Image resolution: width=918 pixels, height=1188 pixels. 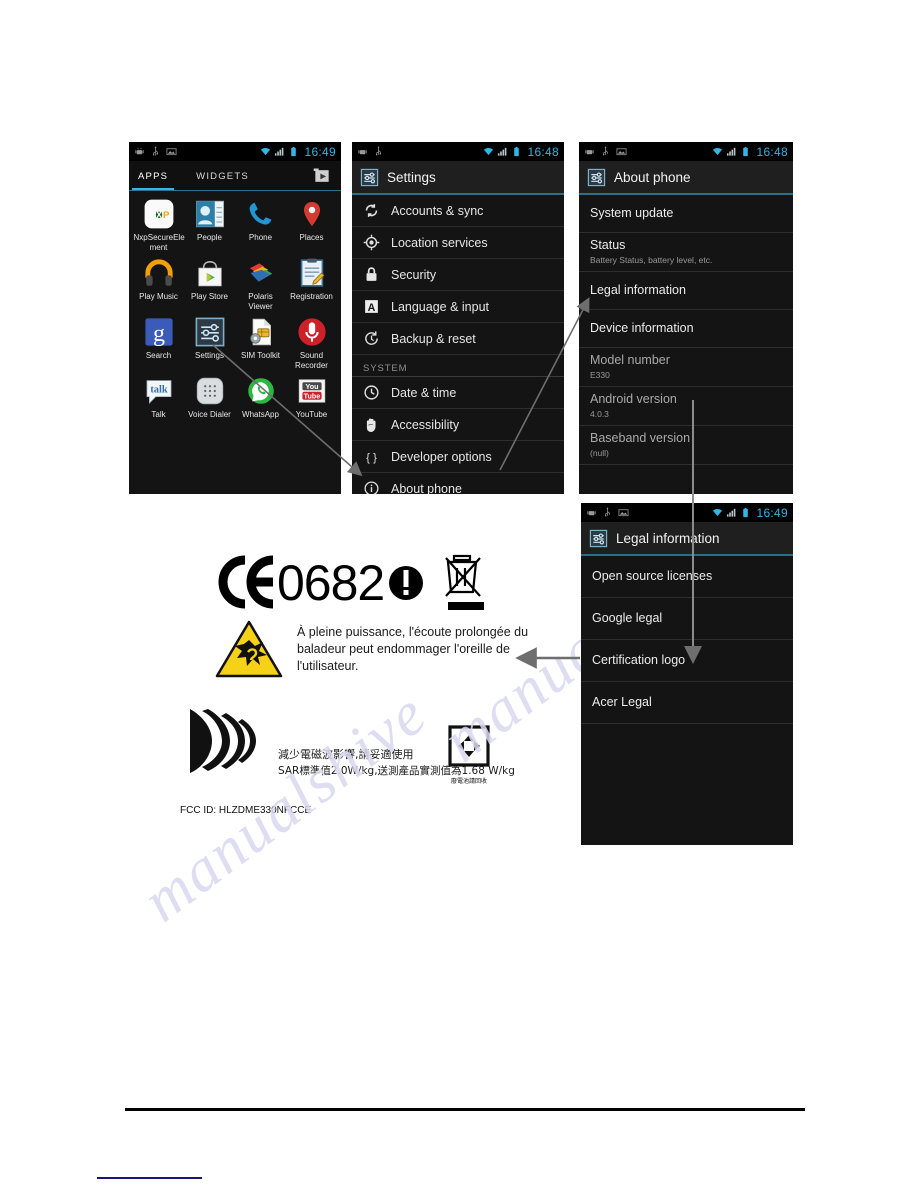 What do you see at coordinates (465, 1109) in the screenshot?
I see `page-footer-rule` at bounding box center [465, 1109].